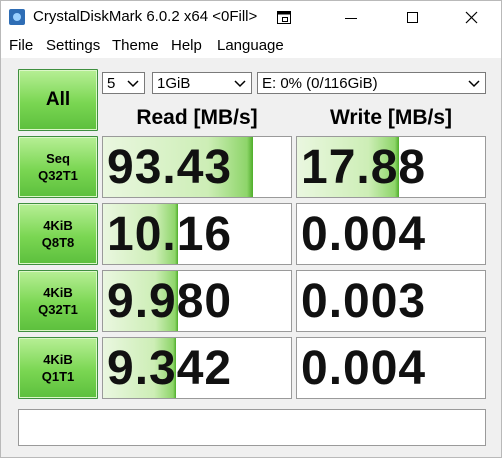  I want to click on drive-select: E: 0% (0/116GiB), so click(371, 83).